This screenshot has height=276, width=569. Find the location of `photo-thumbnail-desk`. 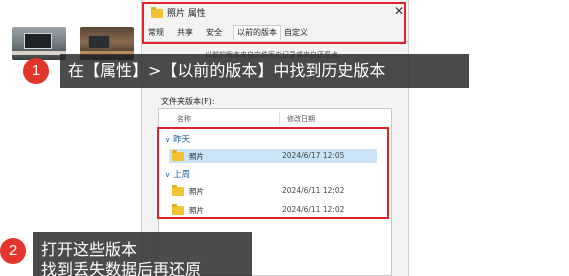

photo-thumbnail-desk is located at coordinates (39, 43).